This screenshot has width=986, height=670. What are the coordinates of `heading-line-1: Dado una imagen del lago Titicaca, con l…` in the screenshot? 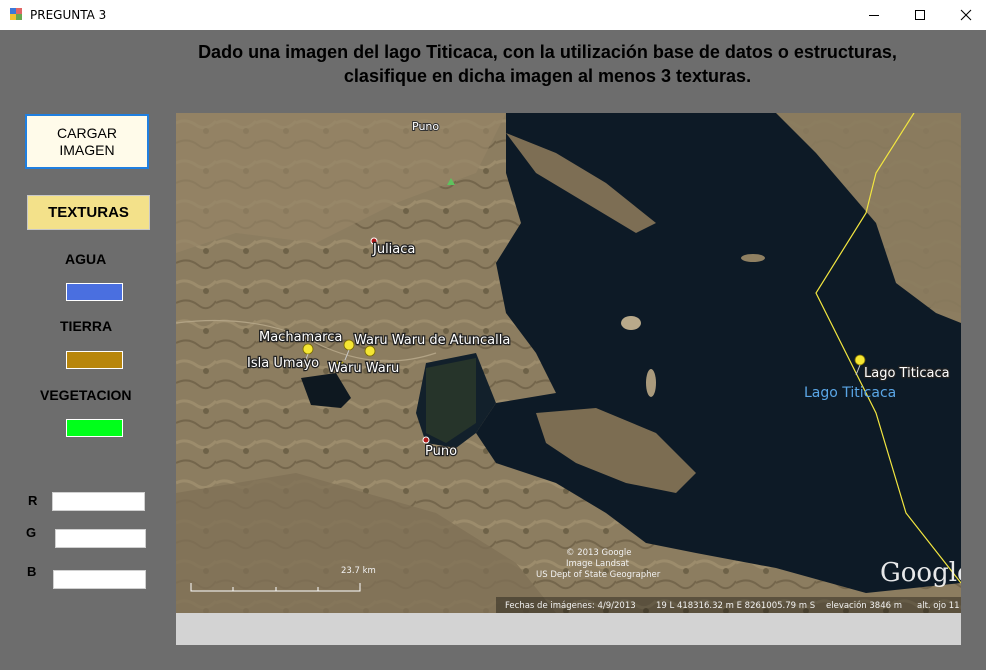 It's located at (547, 52).